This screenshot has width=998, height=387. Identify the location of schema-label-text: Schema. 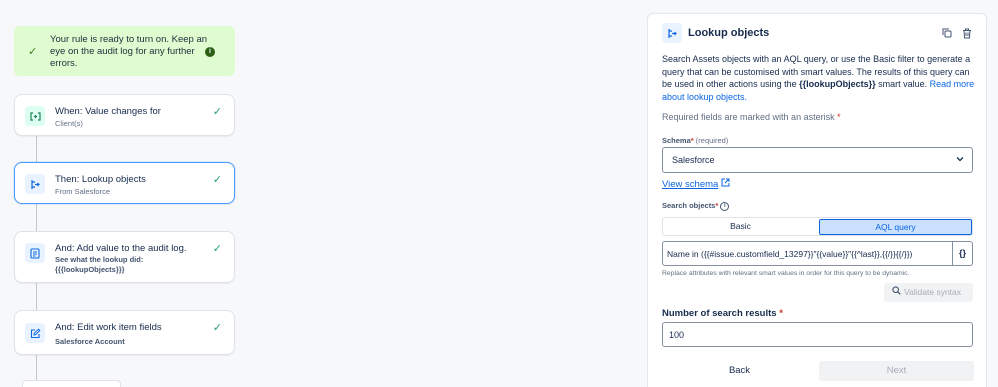
(676, 140).